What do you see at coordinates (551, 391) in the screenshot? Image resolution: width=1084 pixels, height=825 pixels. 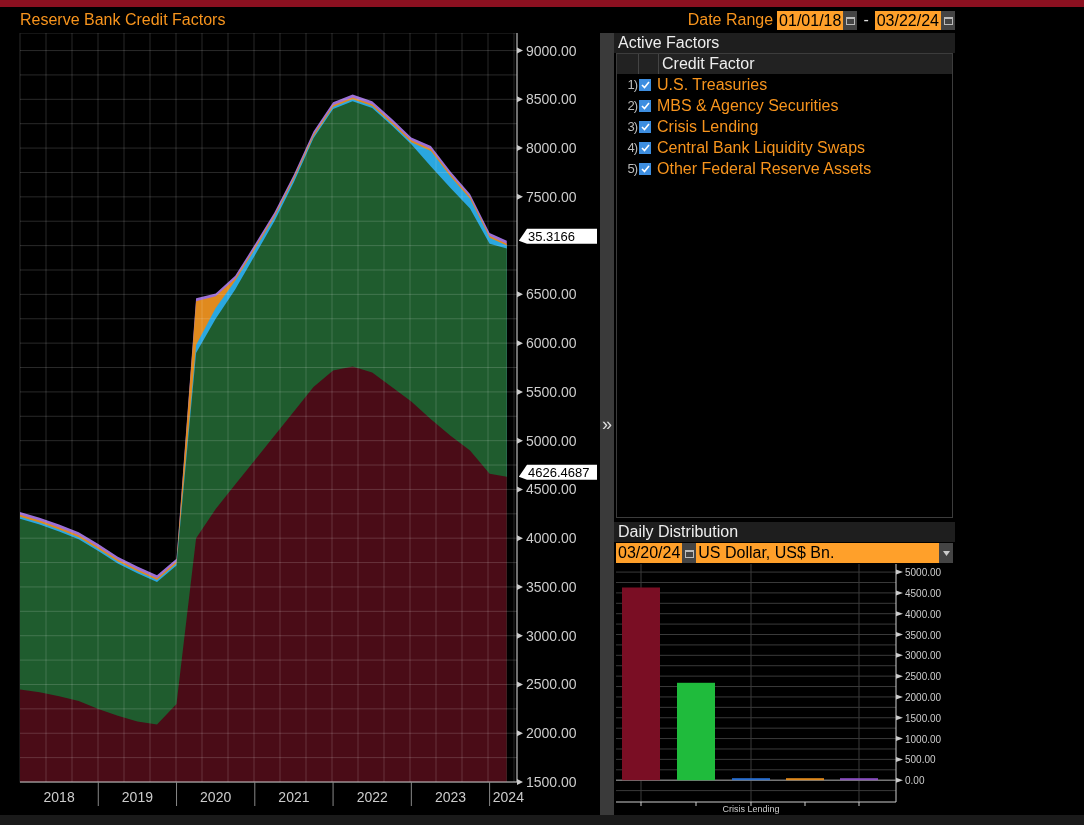 I see `axis-label: 5500.00` at bounding box center [551, 391].